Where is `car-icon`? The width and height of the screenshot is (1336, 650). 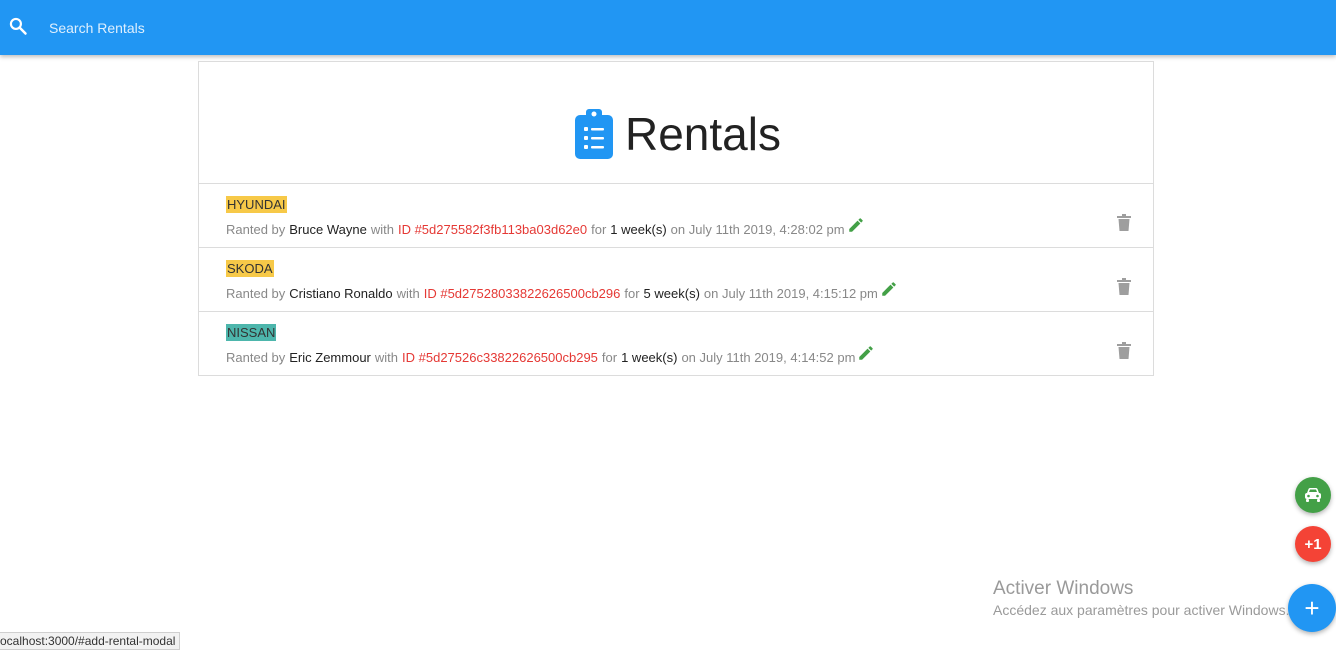 car-icon is located at coordinates (1313, 495).